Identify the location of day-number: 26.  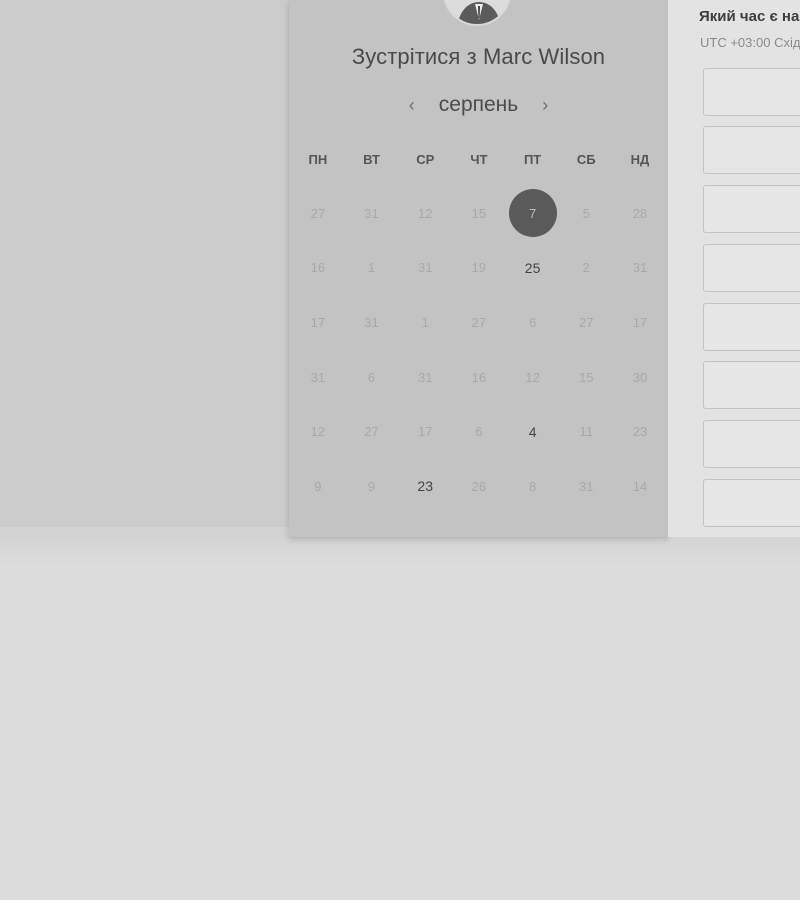
(479, 486).